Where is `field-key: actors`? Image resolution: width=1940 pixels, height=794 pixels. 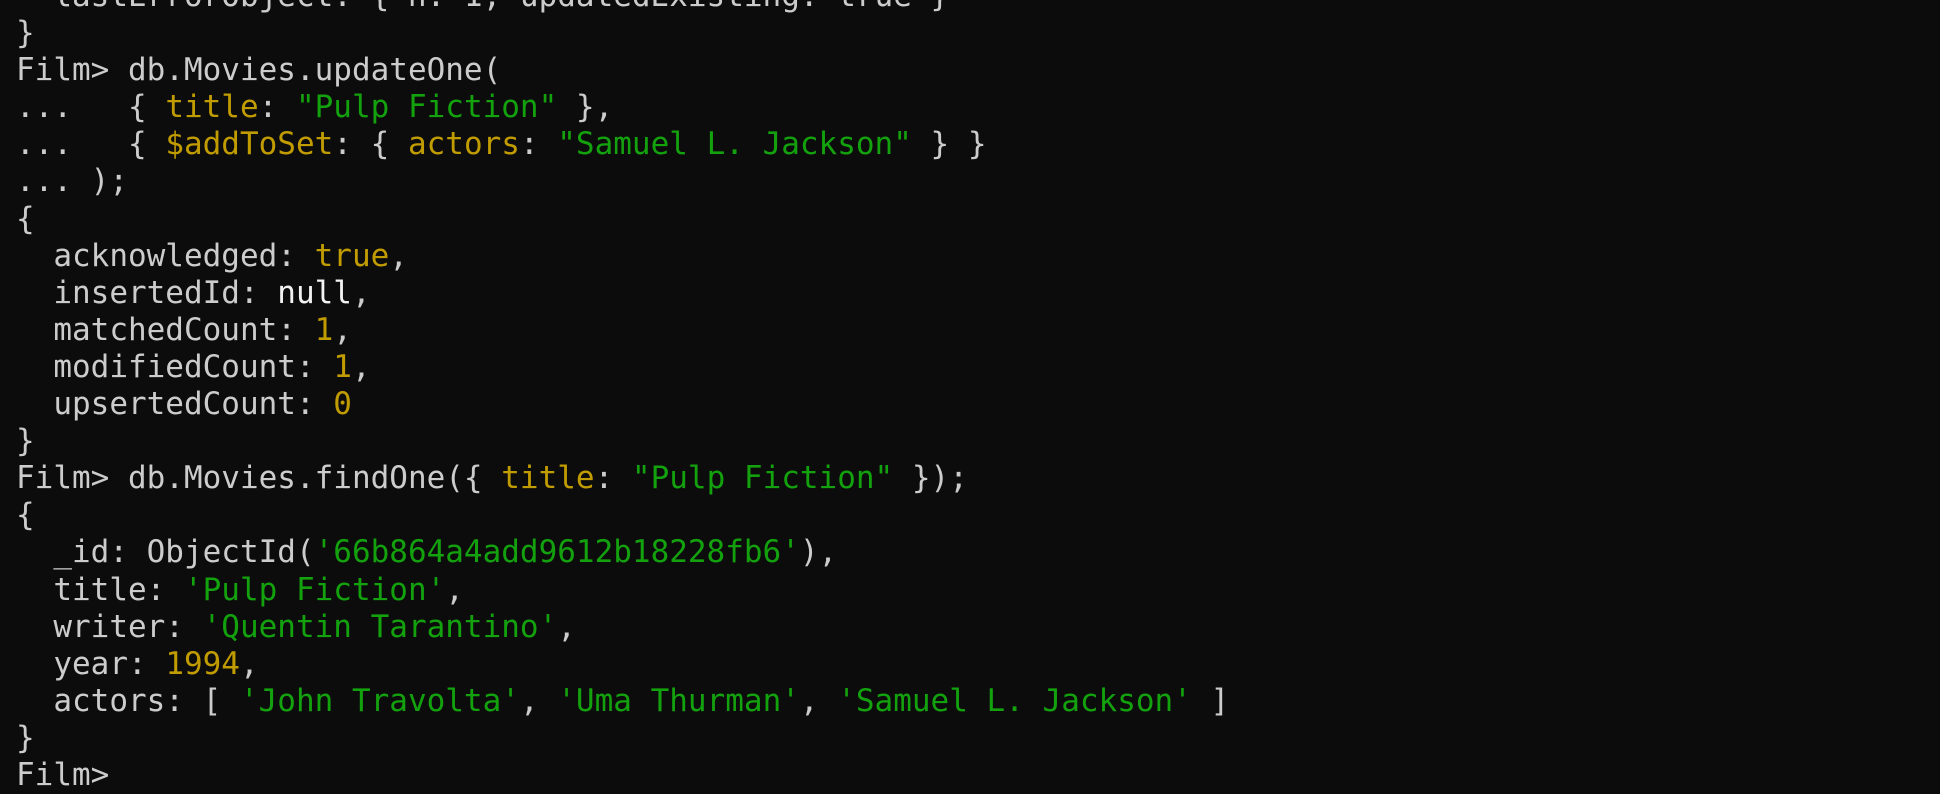
field-key: actors is located at coordinates (463, 144).